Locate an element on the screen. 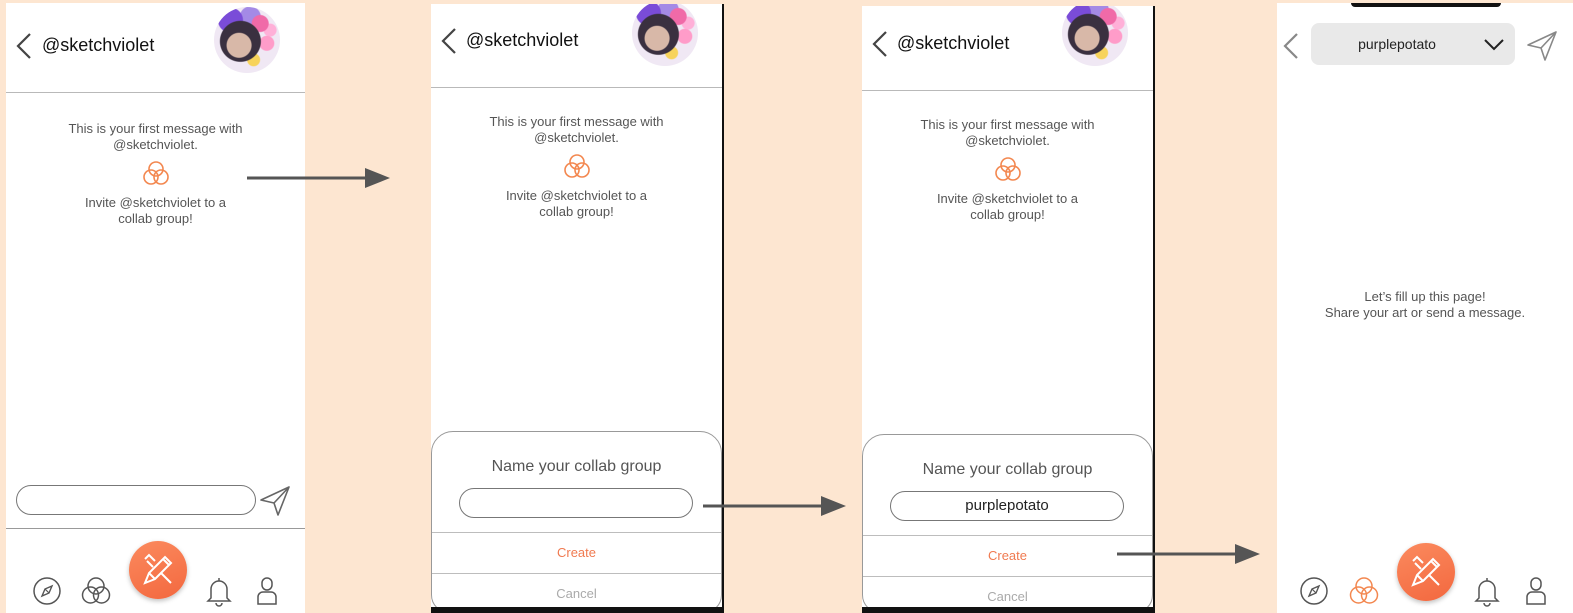  group-name-input: purplepotato is located at coordinates (1007, 506).